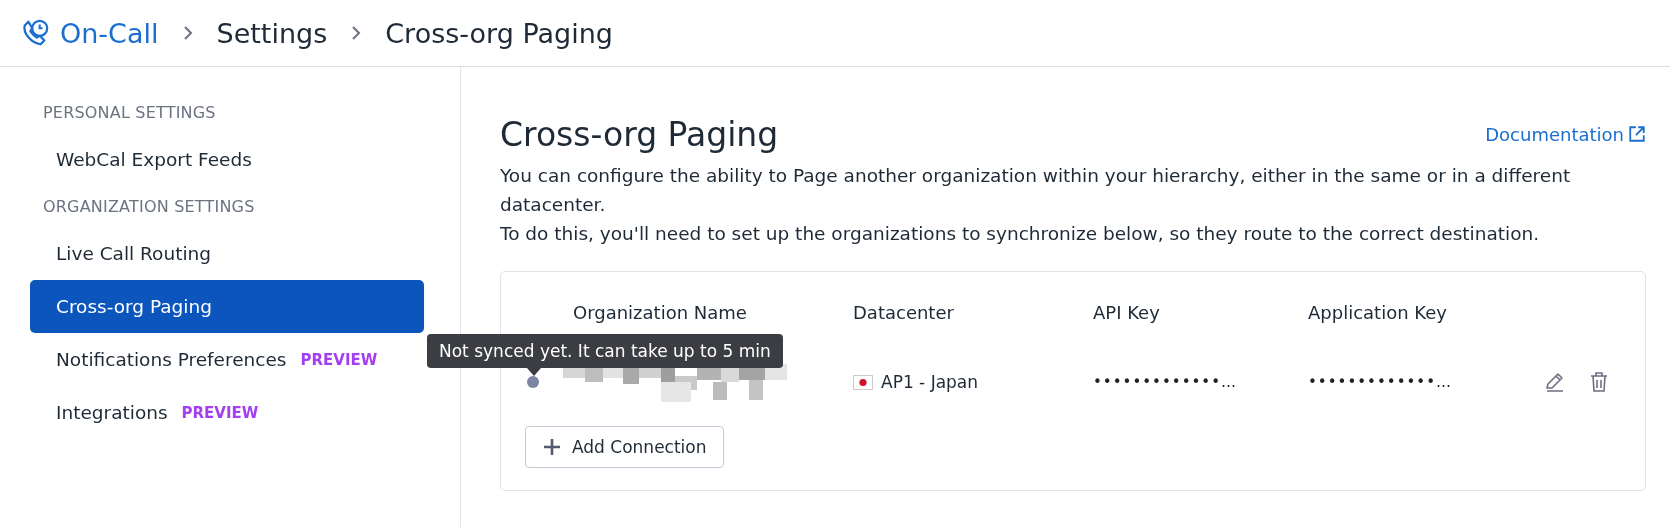 This screenshot has height=528, width=1670. Describe the element at coordinates (660, 313) in the screenshot. I see `column-header: Organization Name` at that location.